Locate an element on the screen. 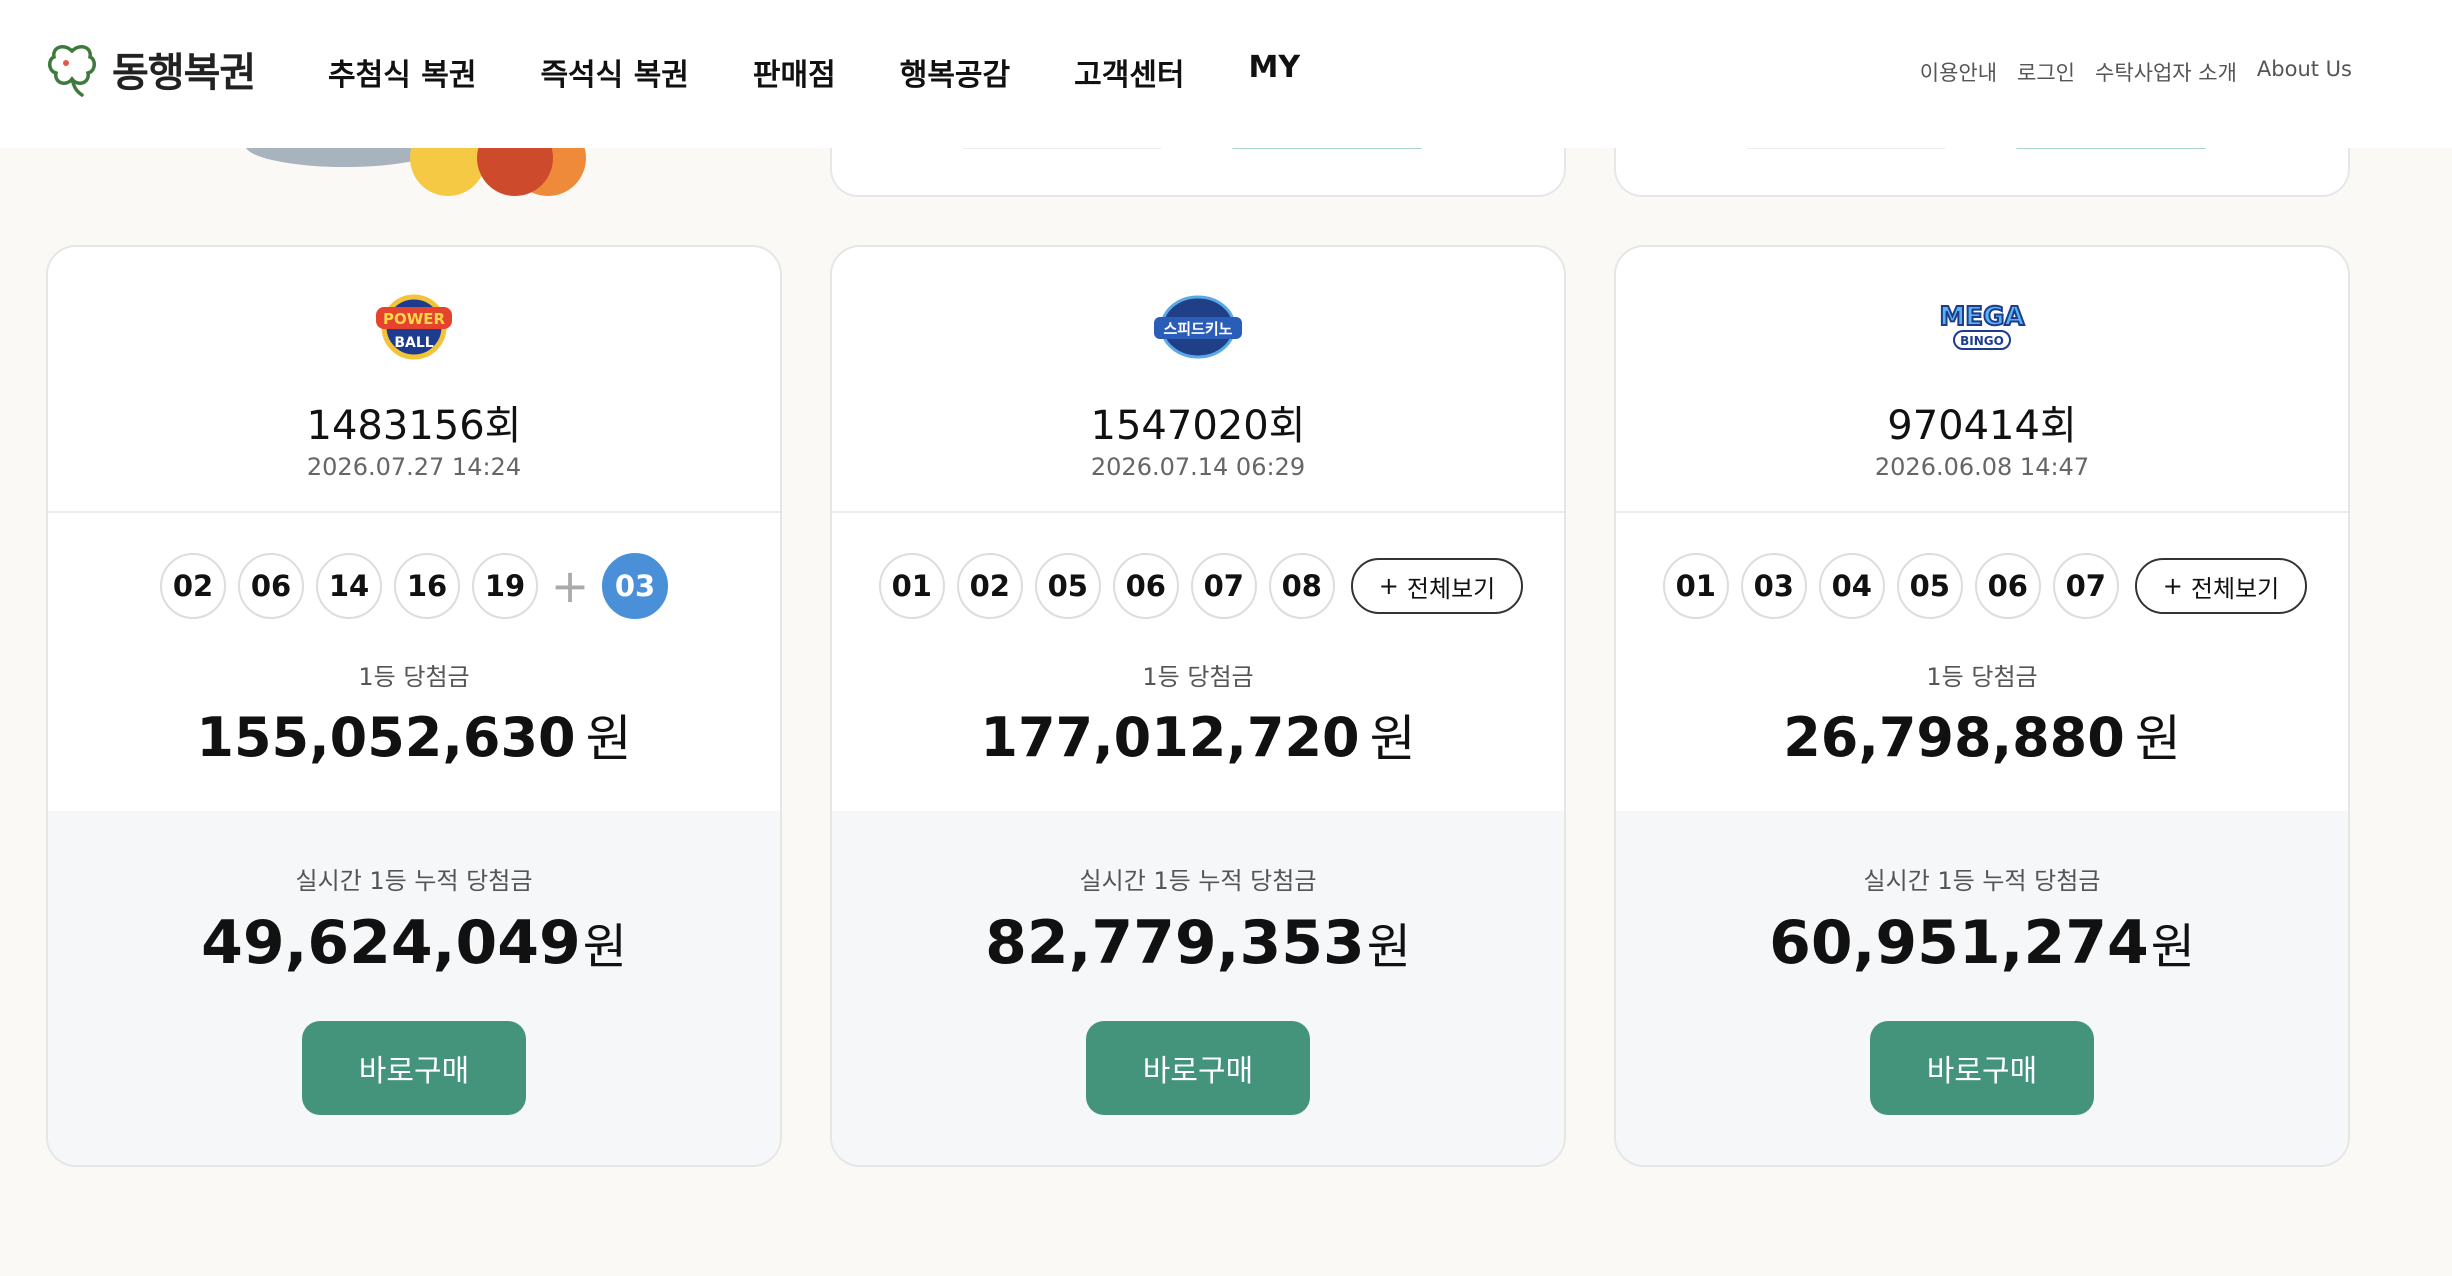  round-number: 970414회 is located at coordinates (1982, 426).